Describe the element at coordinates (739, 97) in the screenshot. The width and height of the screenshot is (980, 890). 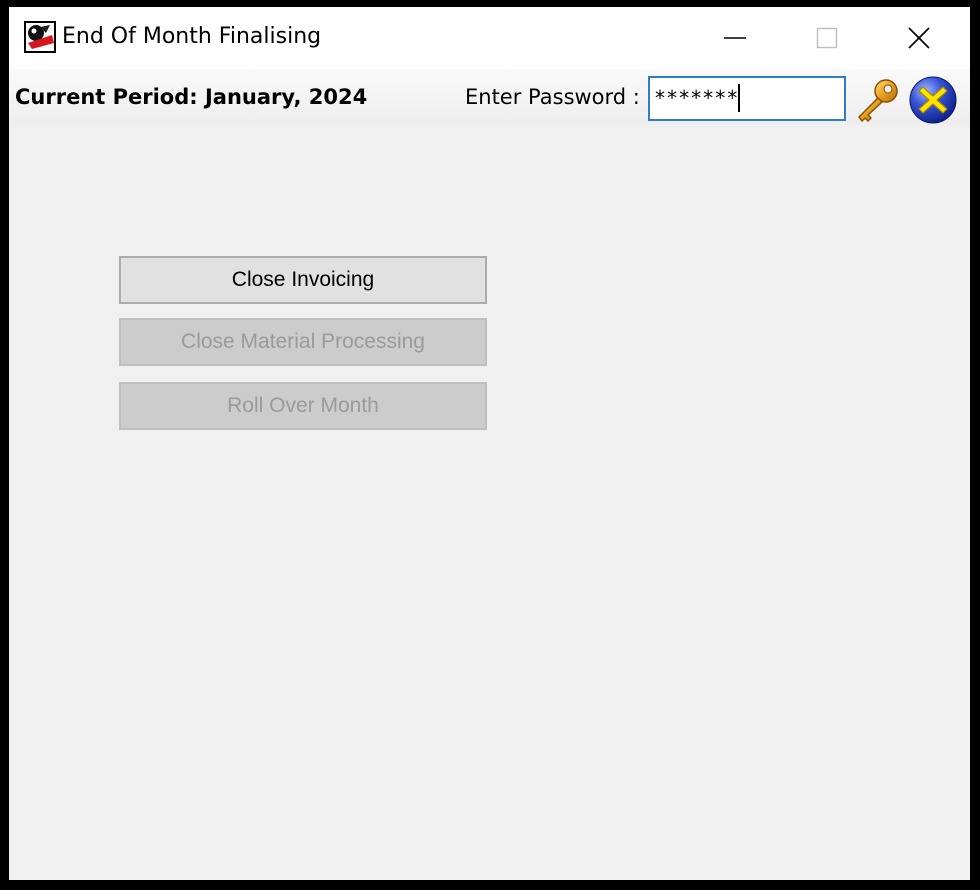
I see `text-caret` at that location.